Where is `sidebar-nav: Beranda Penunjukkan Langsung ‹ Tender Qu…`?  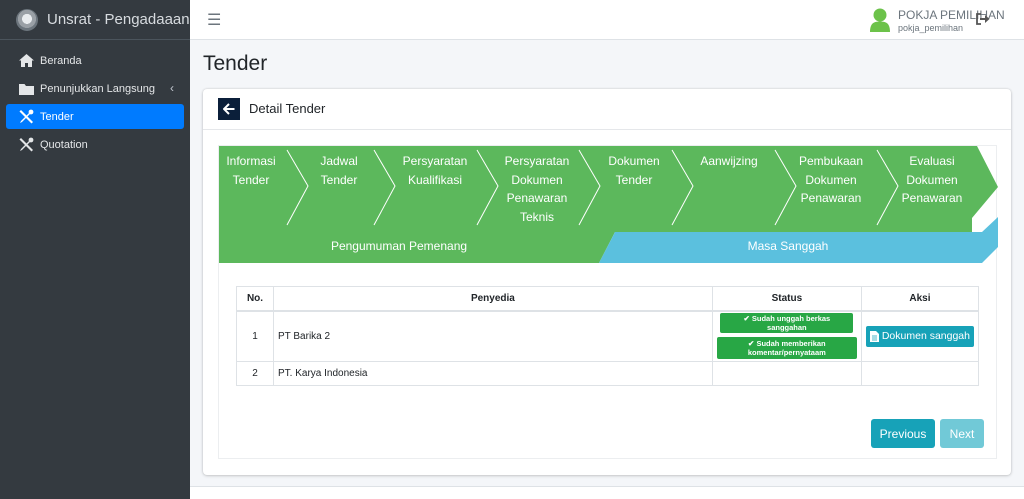 sidebar-nav: Beranda Penunjukkan Langsung ‹ Tender Qu… is located at coordinates (95, 98).